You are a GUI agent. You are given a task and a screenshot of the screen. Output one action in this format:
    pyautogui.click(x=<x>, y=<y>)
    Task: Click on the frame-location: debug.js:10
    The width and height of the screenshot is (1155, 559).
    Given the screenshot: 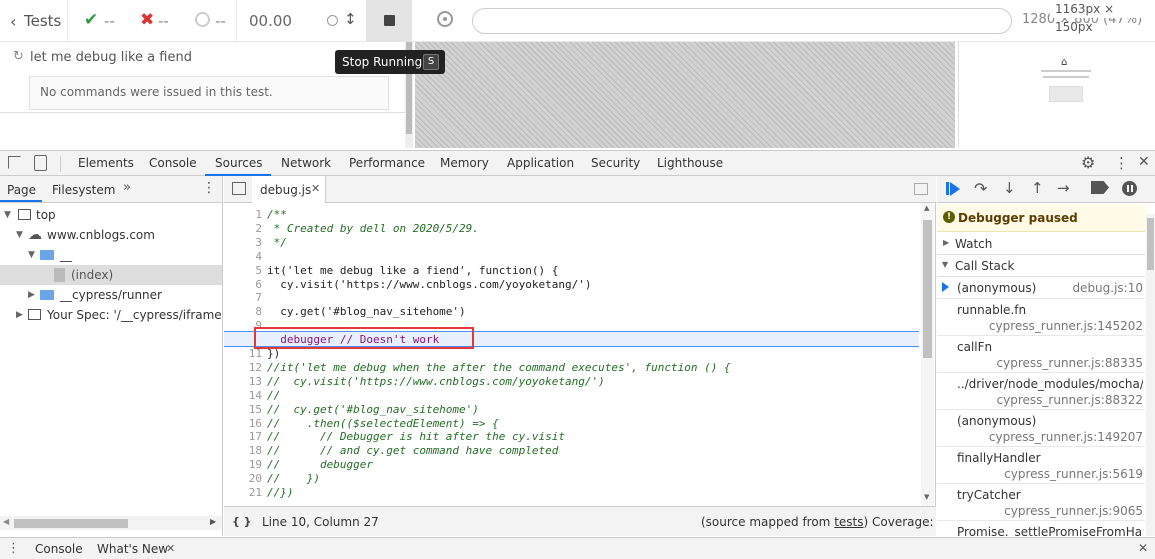 What is the action you would take?
    pyautogui.click(x=1107, y=288)
    